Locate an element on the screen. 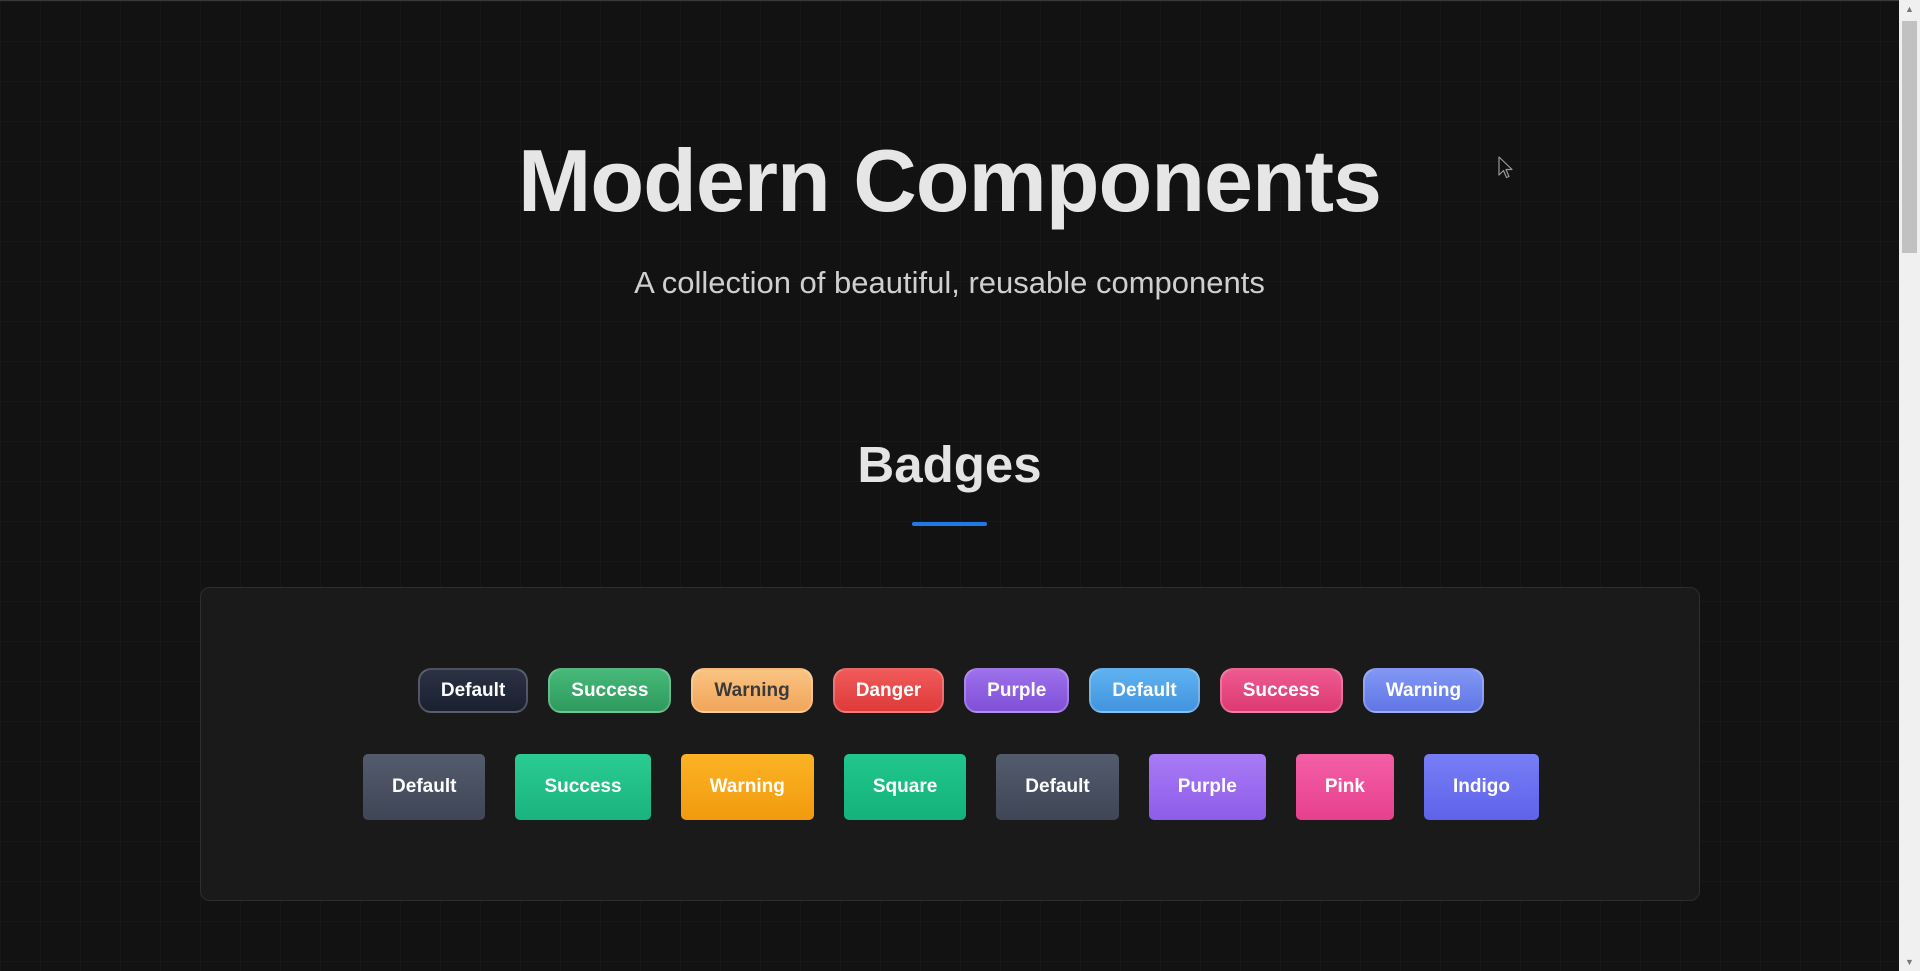 This screenshot has height=971, width=1920. block-badge-warning: Warning is located at coordinates (747, 787).